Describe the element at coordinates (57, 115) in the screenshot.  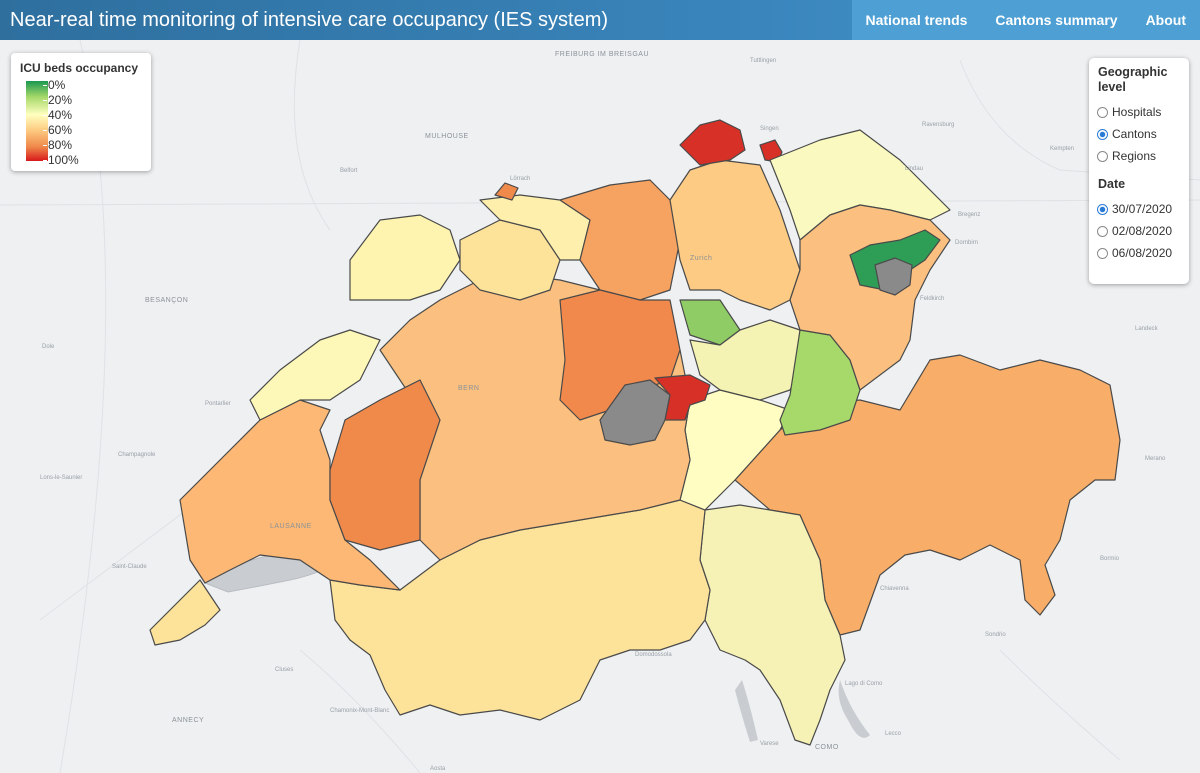
I see `legend-tick-40: 40%` at that location.